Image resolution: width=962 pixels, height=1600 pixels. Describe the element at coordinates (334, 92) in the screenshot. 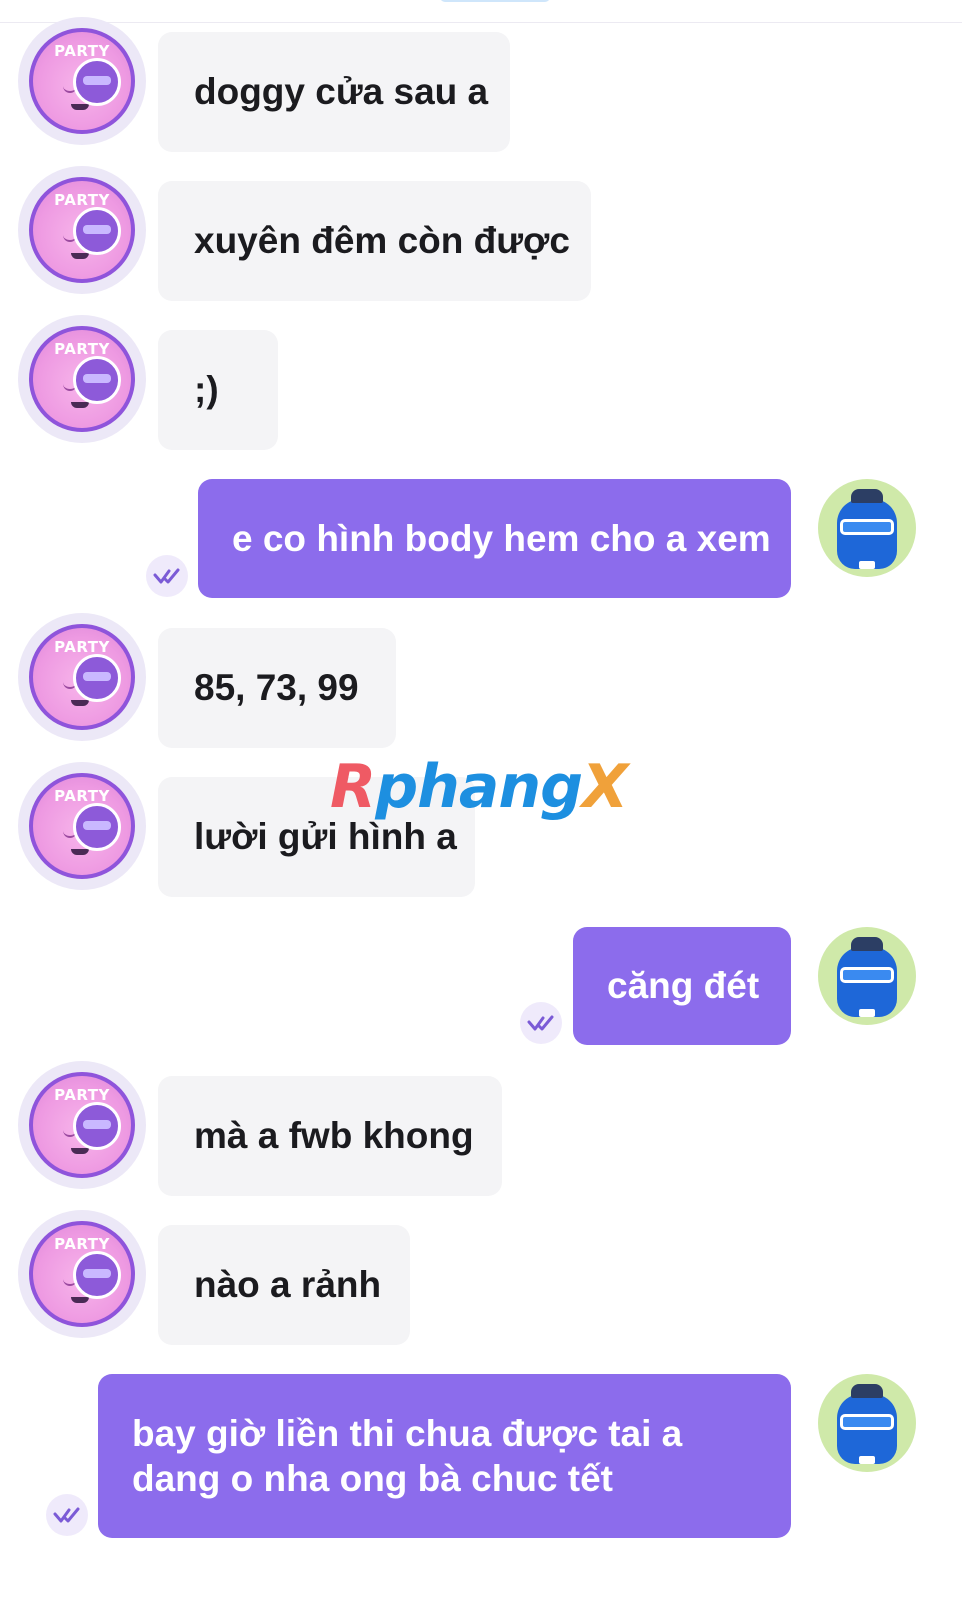

I see `incoming-message-bubble: doggy cửa sau a` at that location.